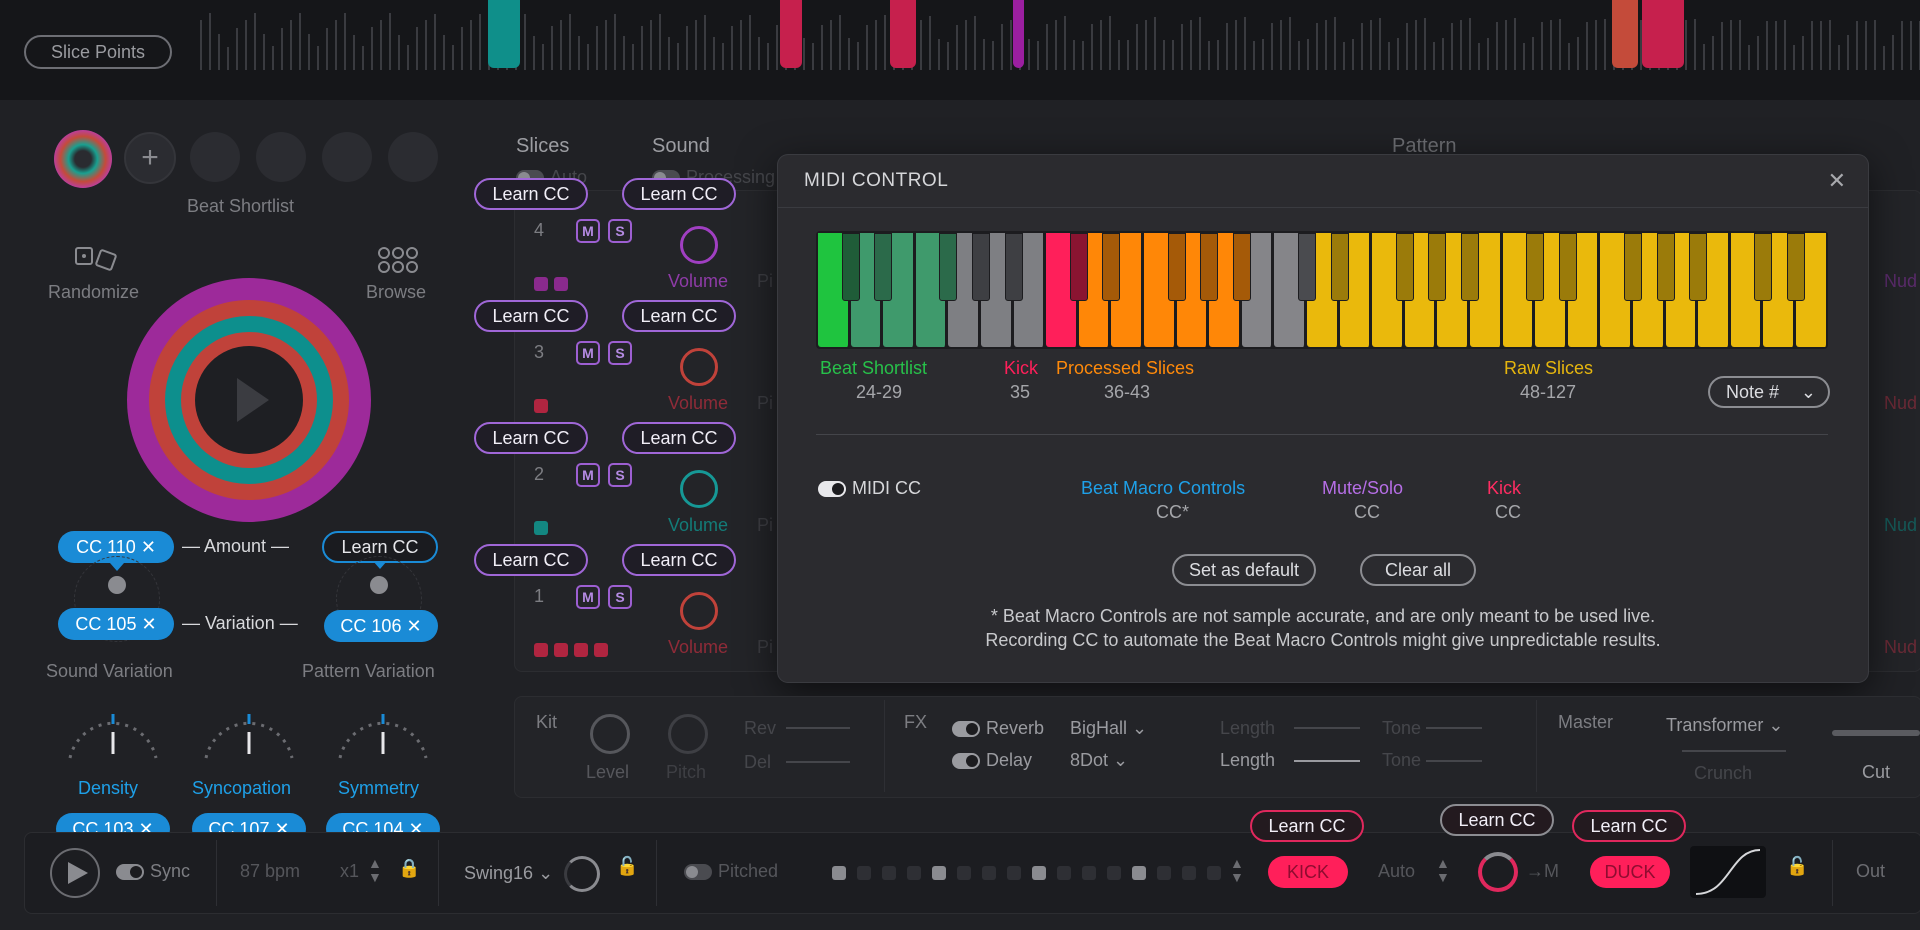 The height and width of the screenshot is (930, 1920). What do you see at coordinates (966, 761) in the screenshot?
I see `delay-toggle` at bounding box center [966, 761].